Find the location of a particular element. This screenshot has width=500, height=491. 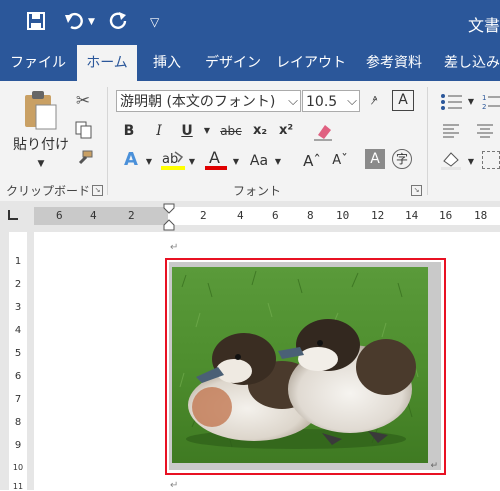

tab-design: デザイン is located at coordinates (233, 63).